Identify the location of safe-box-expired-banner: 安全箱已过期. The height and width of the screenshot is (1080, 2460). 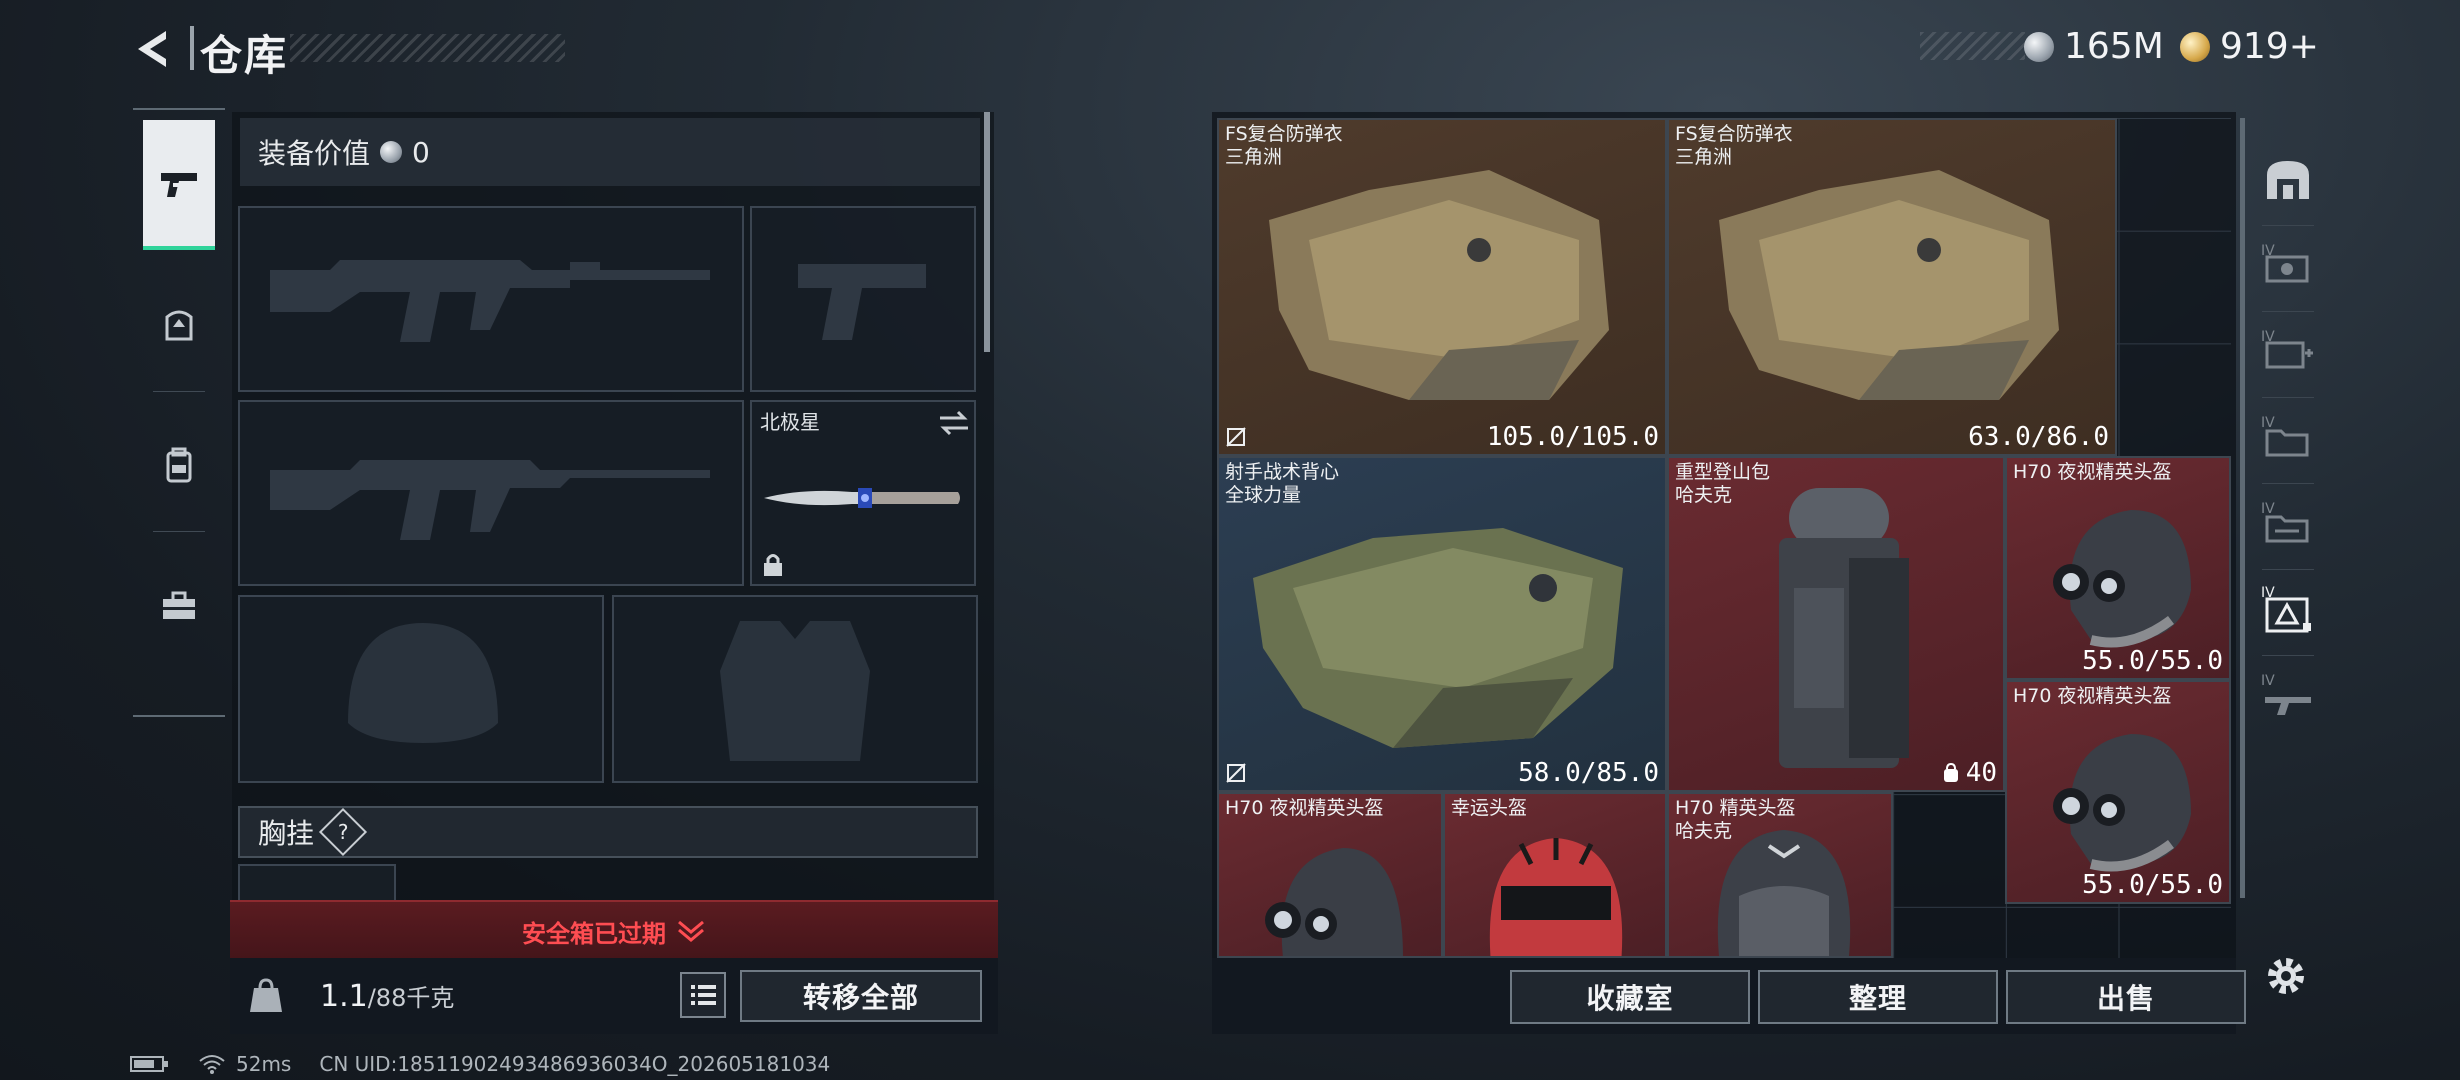
(614, 930).